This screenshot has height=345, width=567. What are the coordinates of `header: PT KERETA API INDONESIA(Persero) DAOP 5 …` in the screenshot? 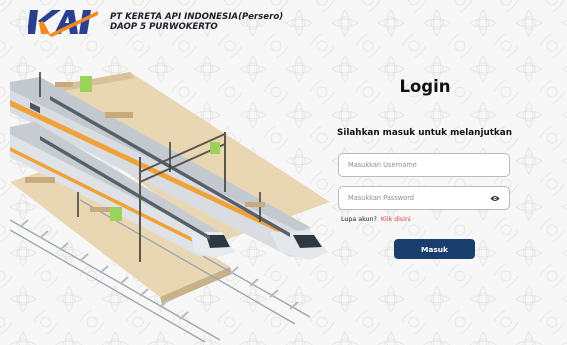 It's located at (155, 22).